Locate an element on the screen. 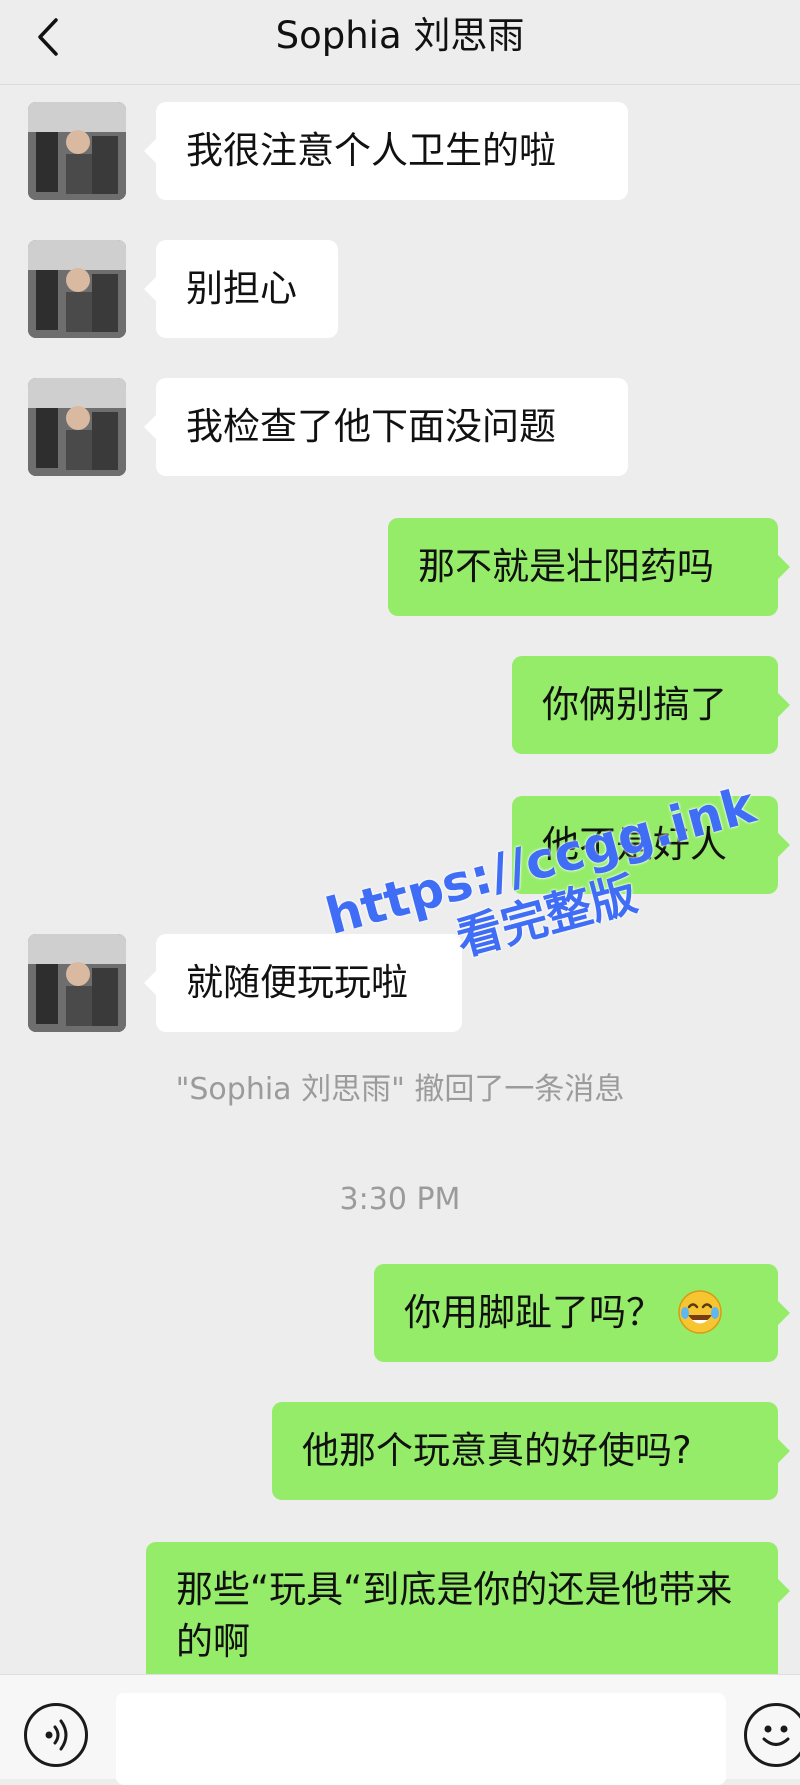 The width and height of the screenshot is (800, 1785). voice-icon is located at coordinates (56, 1735).